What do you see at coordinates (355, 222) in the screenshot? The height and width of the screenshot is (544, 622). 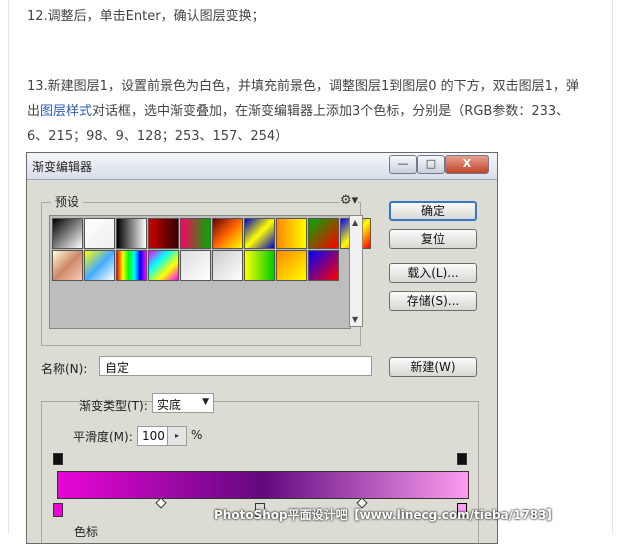 I see `scroll-up-icon: ▲` at bounding box center [355, 222].